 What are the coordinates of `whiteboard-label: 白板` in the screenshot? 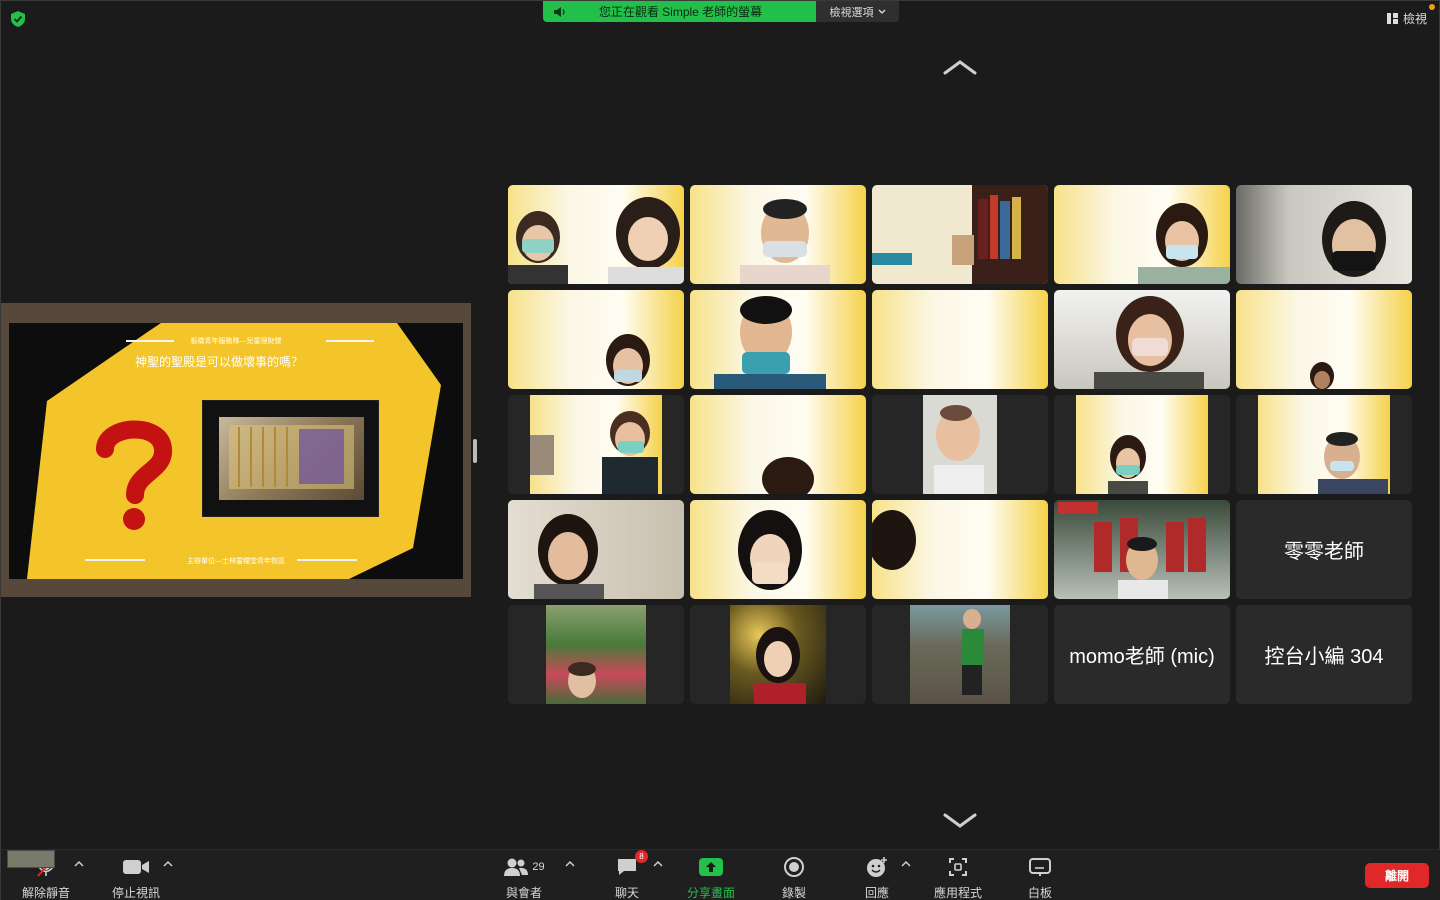 It's located at (1039, 893).